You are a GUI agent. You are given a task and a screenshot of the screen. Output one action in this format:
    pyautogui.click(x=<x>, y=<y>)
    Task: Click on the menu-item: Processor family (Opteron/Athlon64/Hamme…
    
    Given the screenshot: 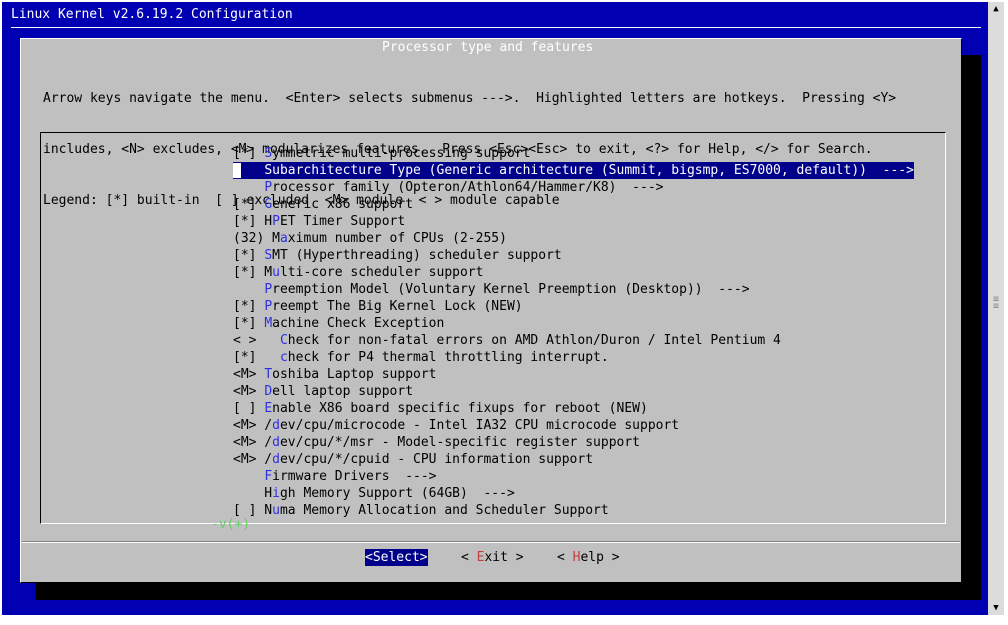 What is the action you would take?
    pyautogui.click(x=573, y=187)
    